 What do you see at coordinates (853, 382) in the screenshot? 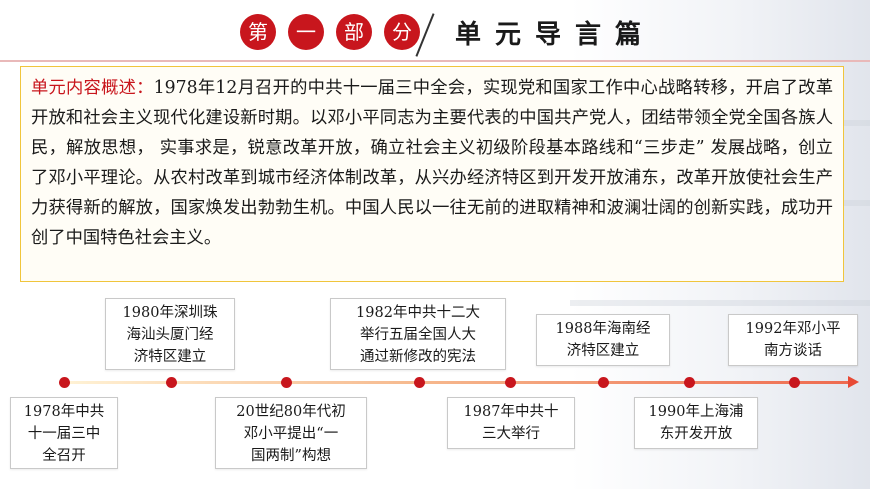
I see `timeline-arrow-head` at bounding box center [853, 382].